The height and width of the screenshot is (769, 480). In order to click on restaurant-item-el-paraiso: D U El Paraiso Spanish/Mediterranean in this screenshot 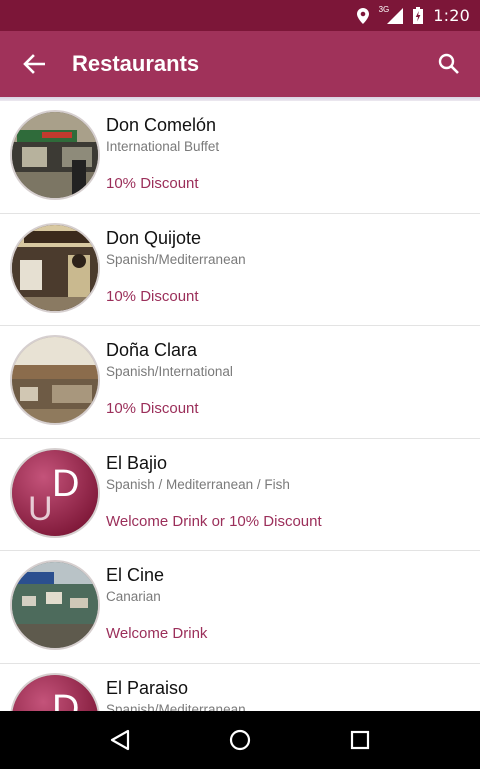, I will do `click(240, 688)`.